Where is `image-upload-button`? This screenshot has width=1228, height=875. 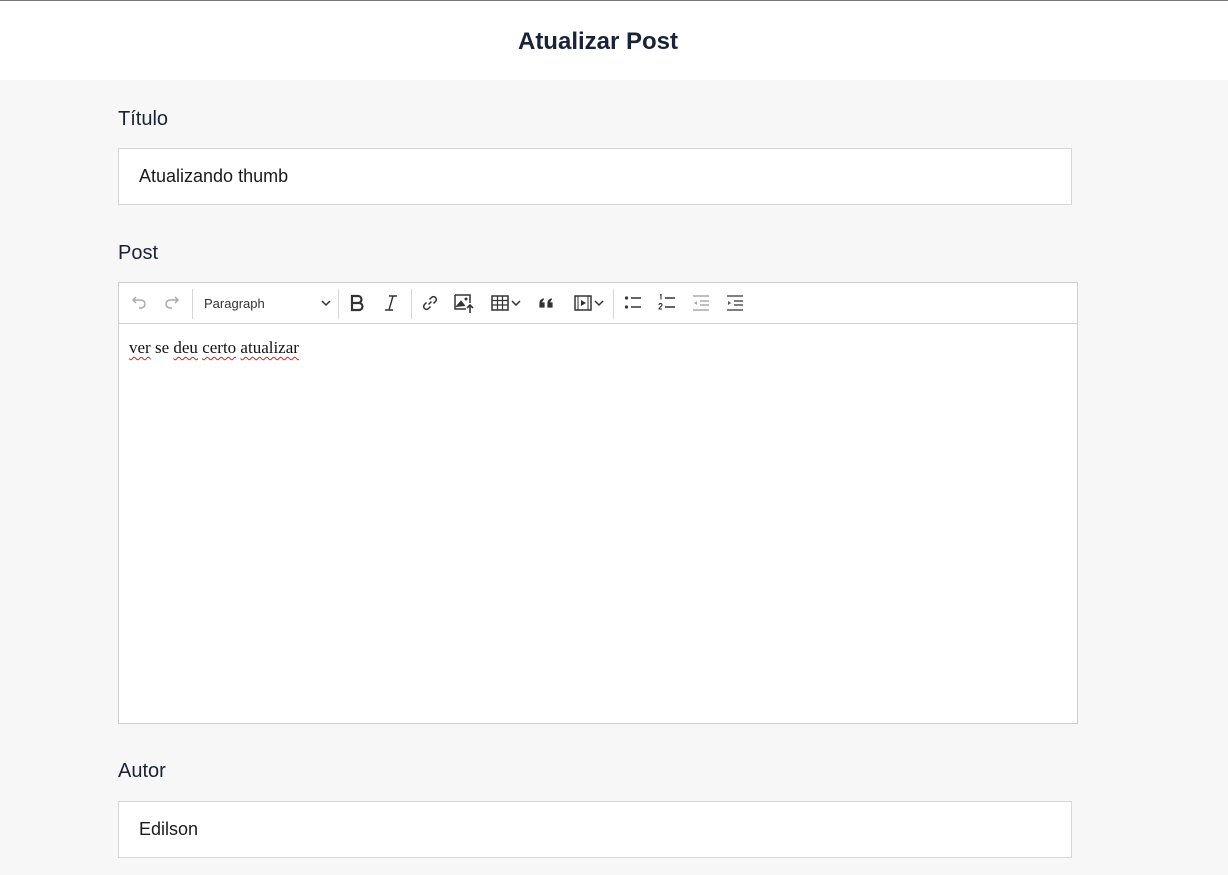 image-upload-button is located at coordinates (464, 303).